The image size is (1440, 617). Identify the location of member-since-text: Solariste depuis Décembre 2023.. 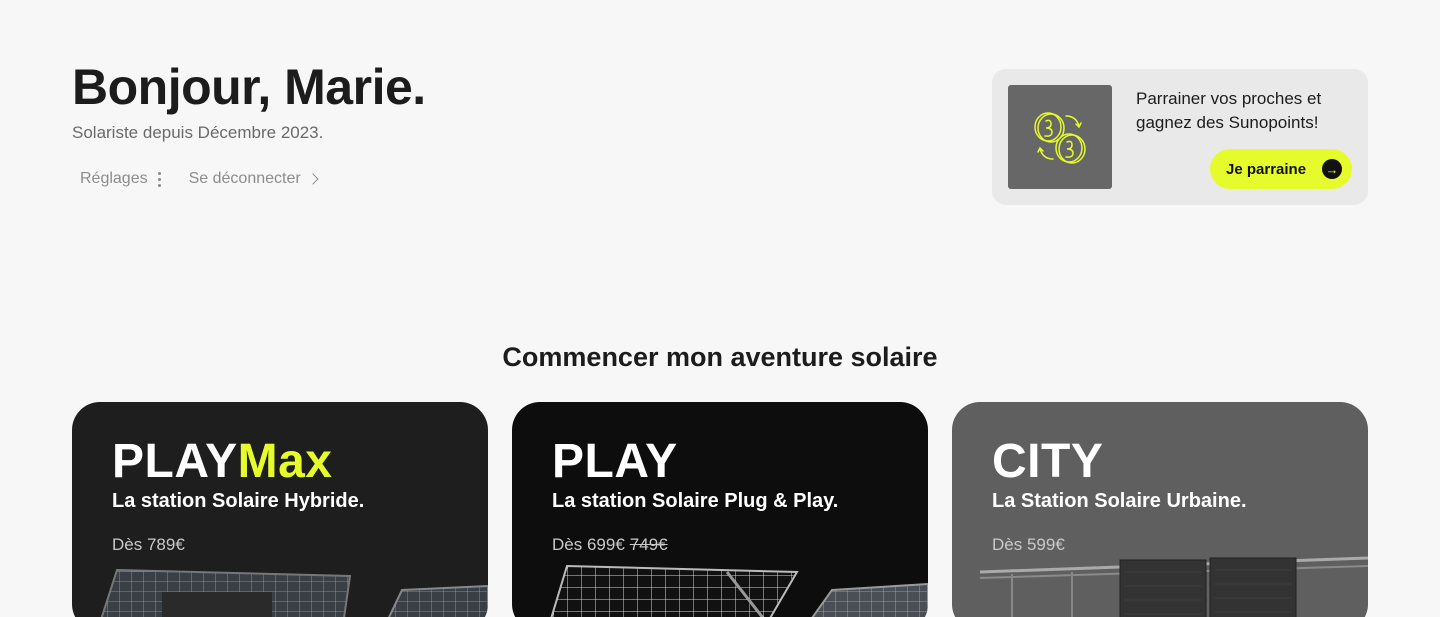
(198, 132).